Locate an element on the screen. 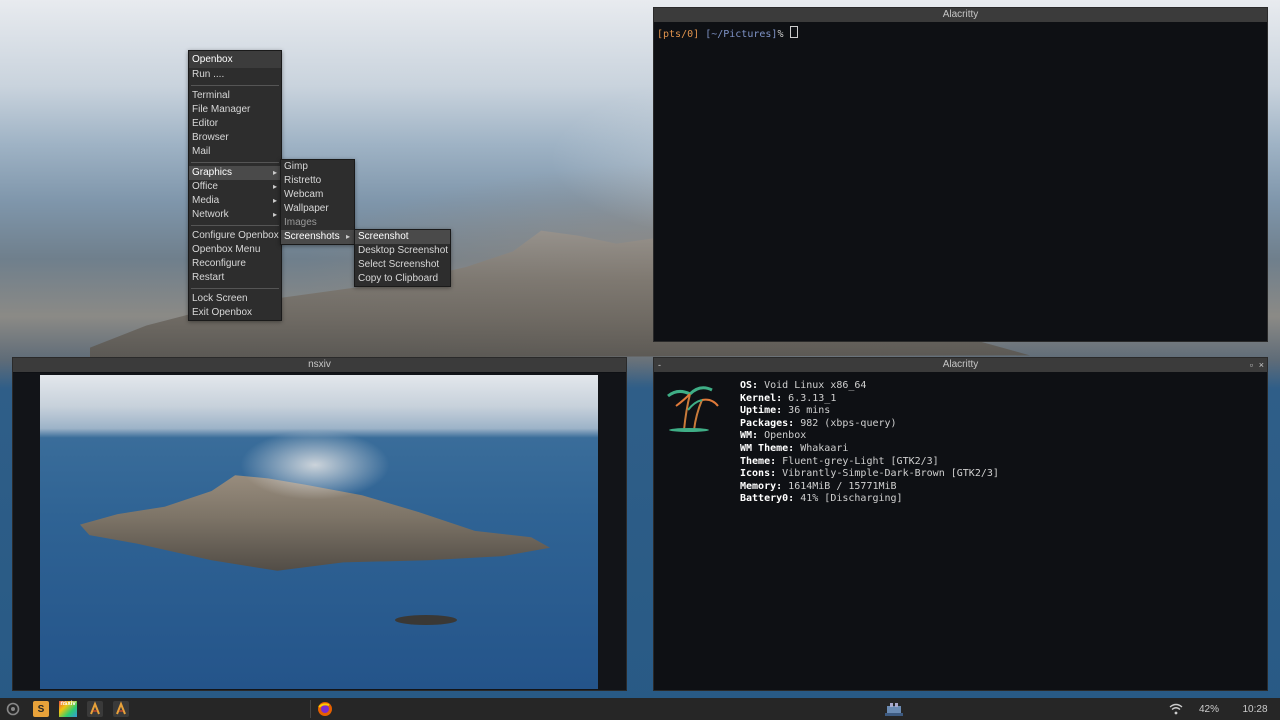  fetch-line-uptime: Uptime: 36 mins is located at coordinates (785, 411).